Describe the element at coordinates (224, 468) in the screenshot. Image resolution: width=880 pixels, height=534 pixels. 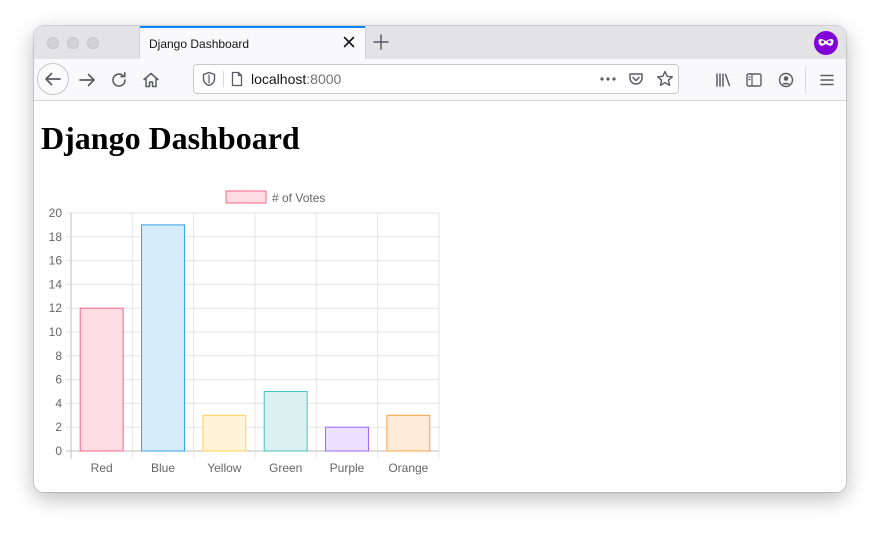
I see `x-tick-label: Yellow` at that location.